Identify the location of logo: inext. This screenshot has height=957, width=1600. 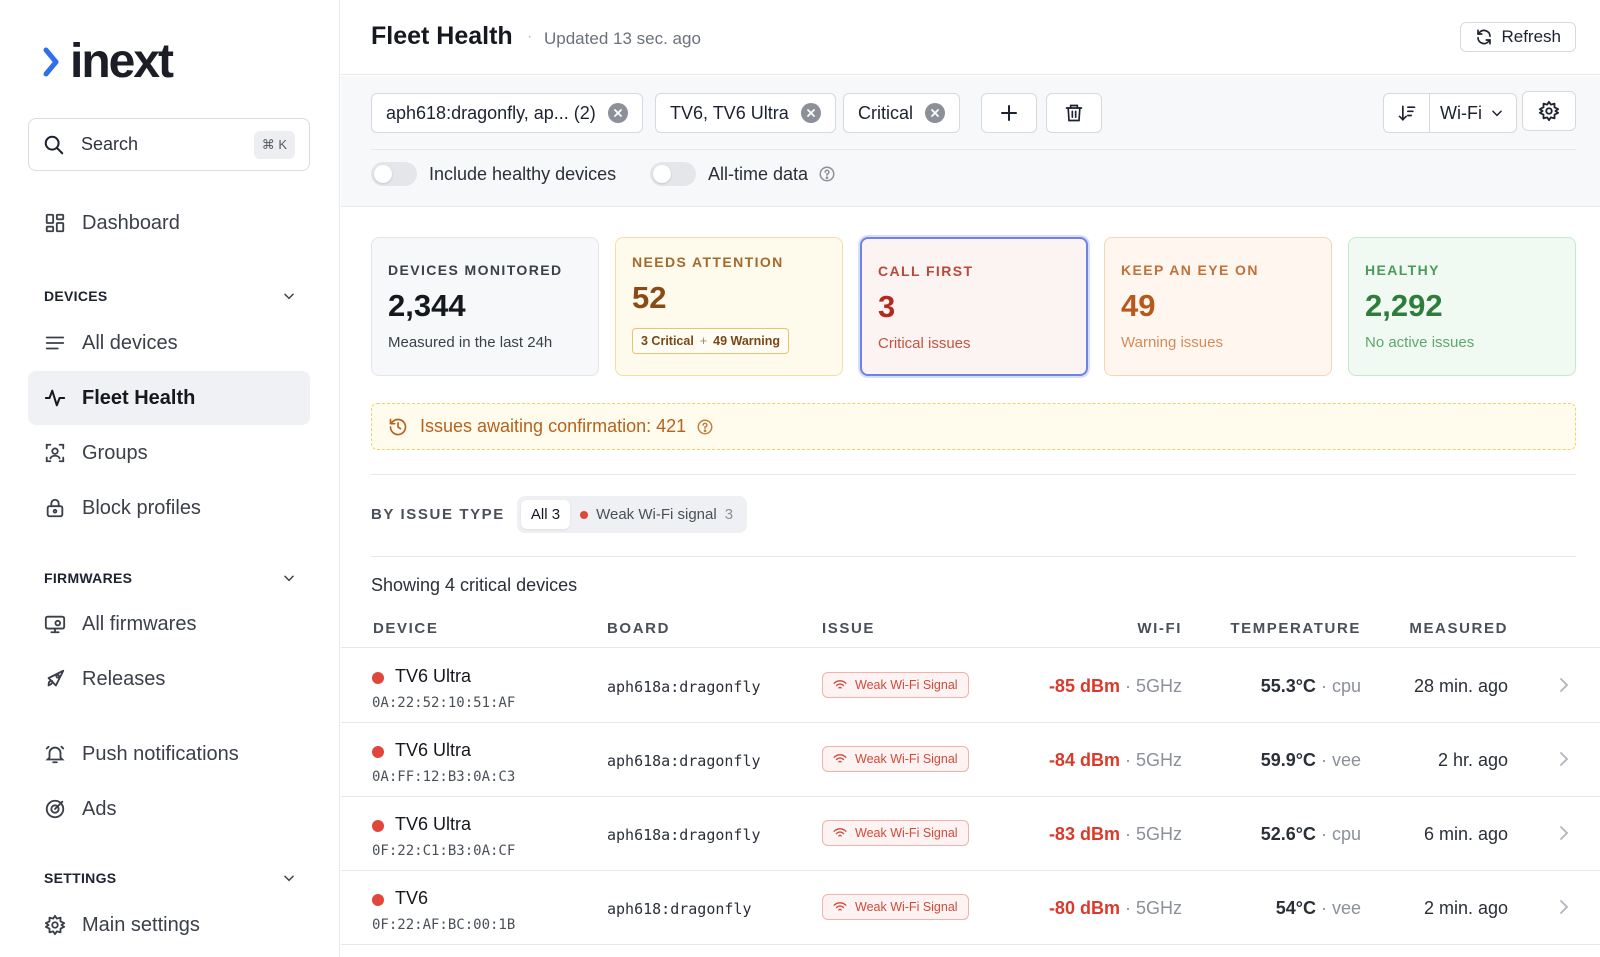
(108, 62).